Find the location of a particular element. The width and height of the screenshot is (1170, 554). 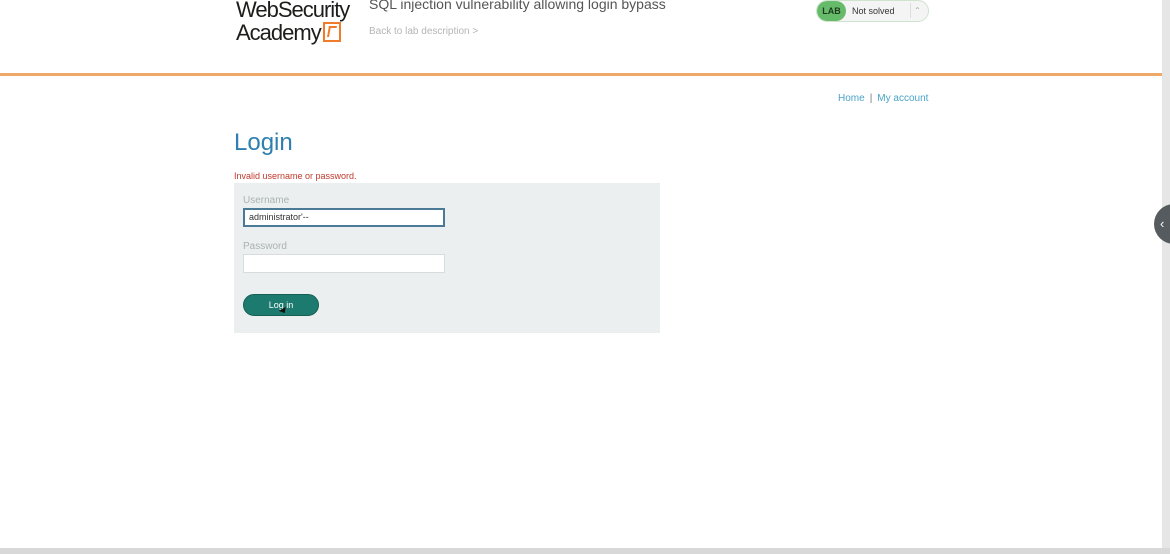

lab-badge: LAB is located at coordinates (831, 11).